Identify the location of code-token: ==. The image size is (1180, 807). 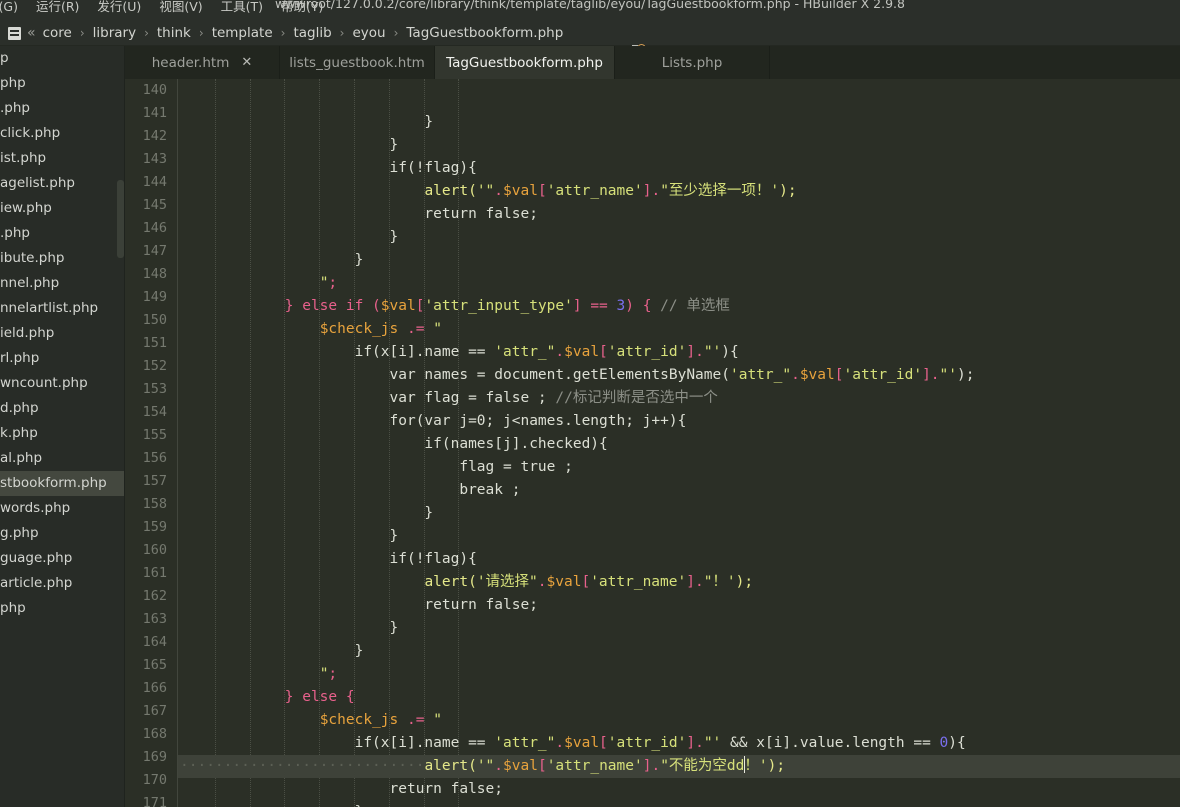
(599, 306).